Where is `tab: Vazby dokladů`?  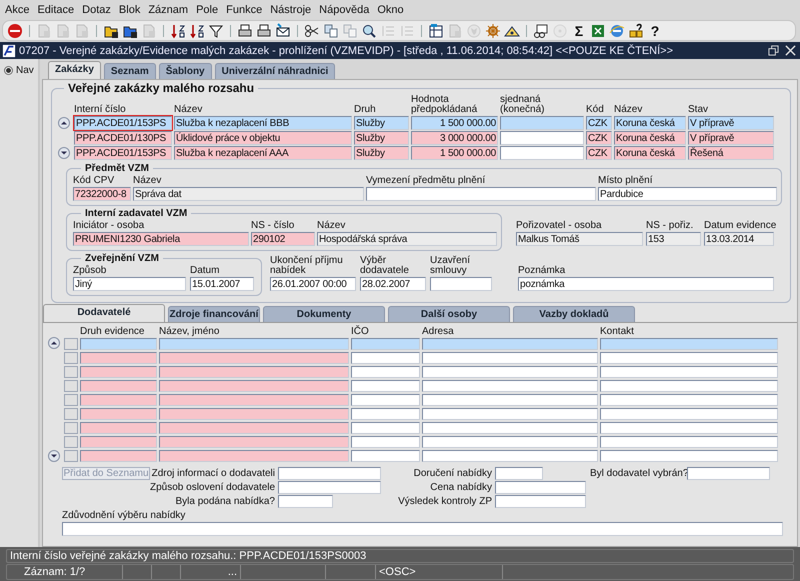
tab: Vazby dokladů is located at coordinates (574, 314).